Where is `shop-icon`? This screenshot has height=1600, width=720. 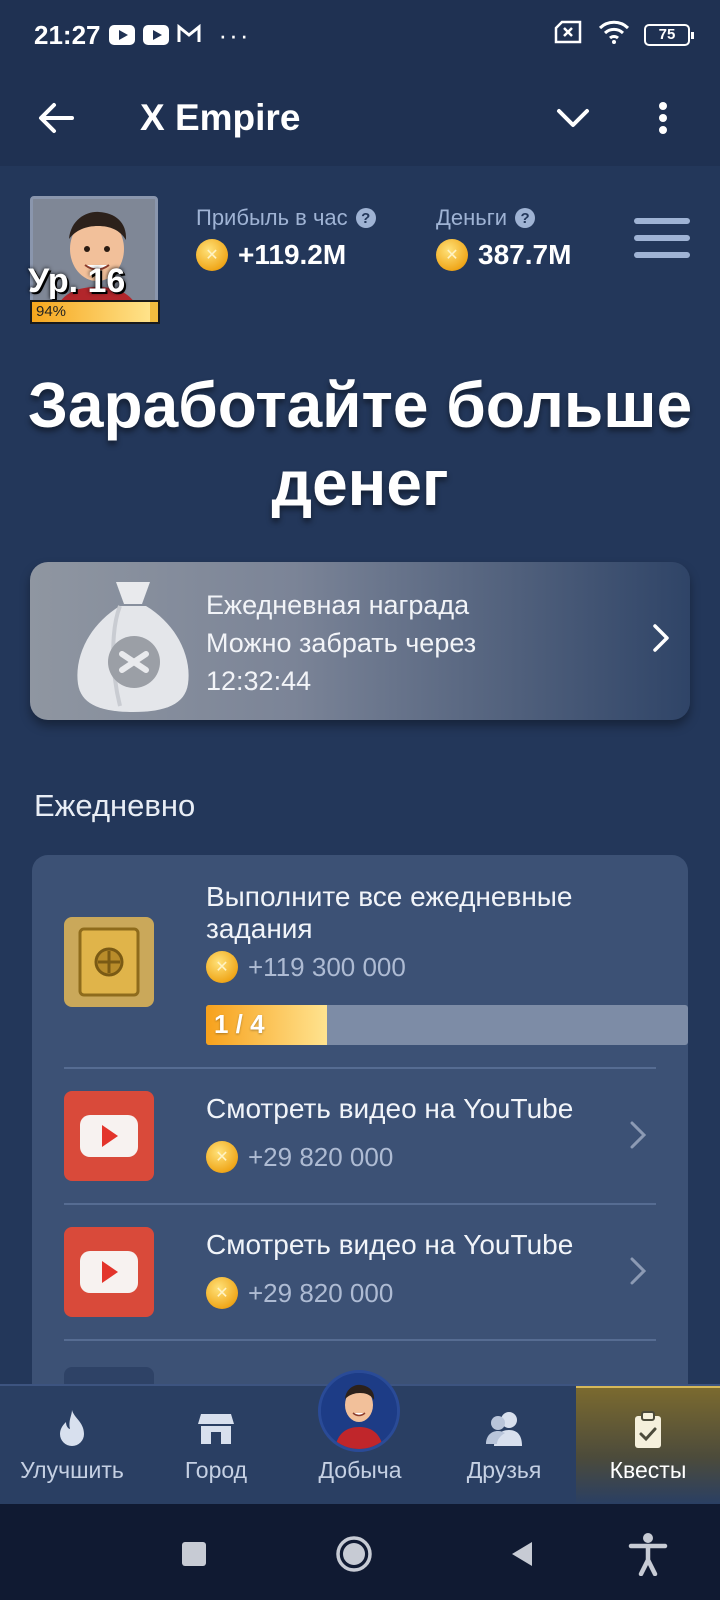 shop-icon is located at coordinates (216, 1429).